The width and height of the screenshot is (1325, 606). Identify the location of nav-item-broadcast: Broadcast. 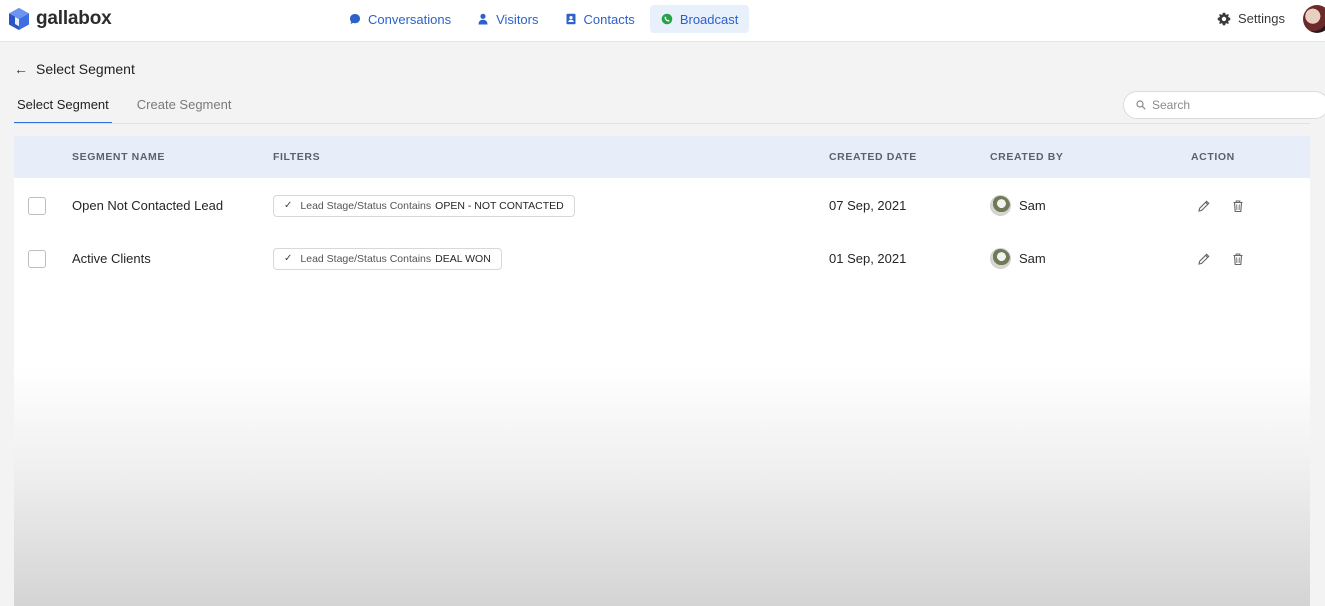
(699, 19).